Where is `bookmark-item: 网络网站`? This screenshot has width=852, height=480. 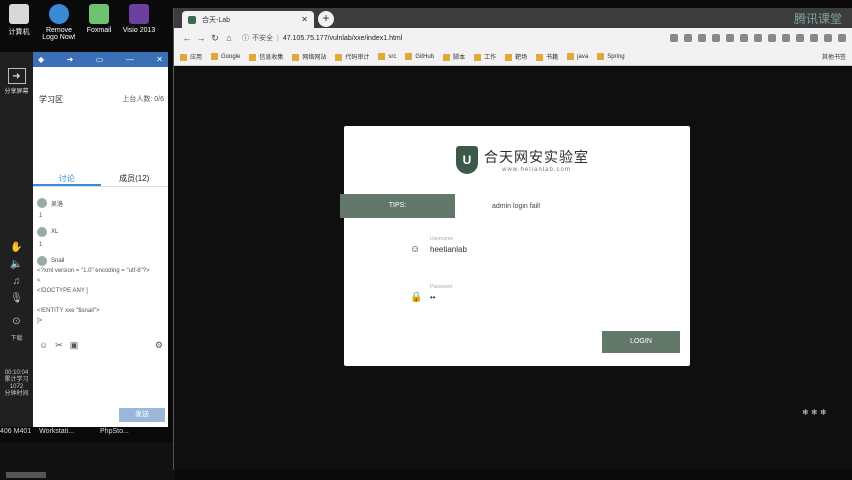 bookmark-item: 网络网站 is located at coordinates (309, 56).